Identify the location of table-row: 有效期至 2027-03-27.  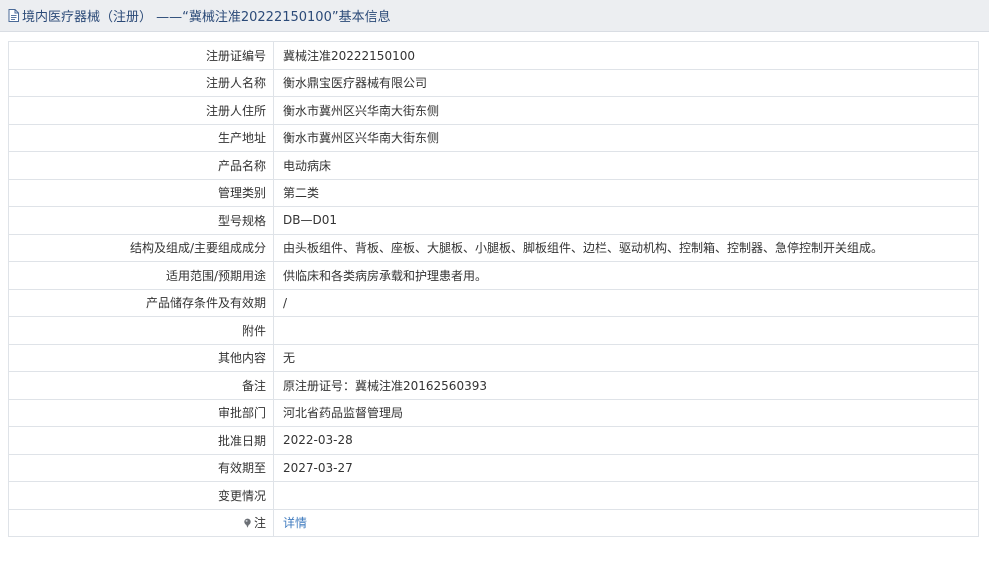
(493, 467).